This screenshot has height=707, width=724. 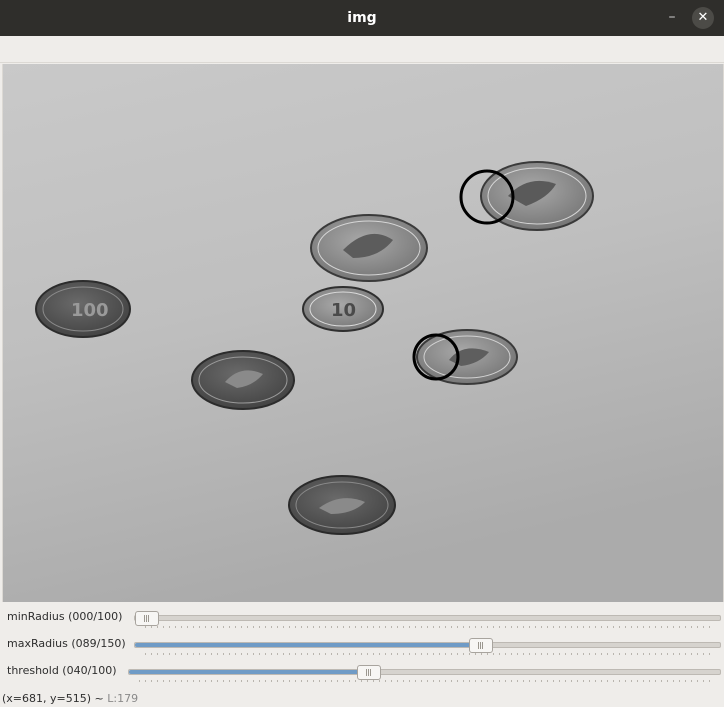 I want to click on minimize-button: –, so click(x=672, y=17).